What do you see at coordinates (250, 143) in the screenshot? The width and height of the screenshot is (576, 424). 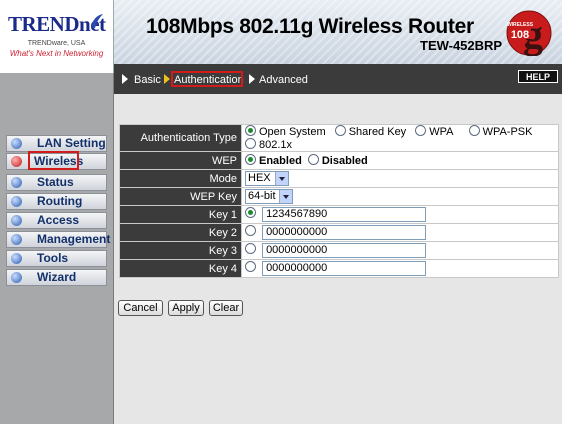 I see `auth-8021x-radio` at bounding box center [250, 143].